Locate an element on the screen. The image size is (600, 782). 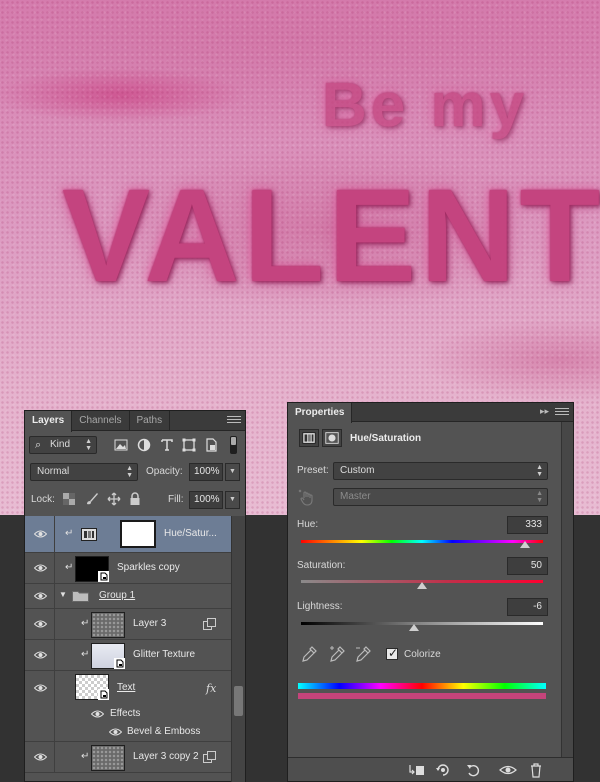
fill-slider-button: ▼ is located at coordinates (232, 500).